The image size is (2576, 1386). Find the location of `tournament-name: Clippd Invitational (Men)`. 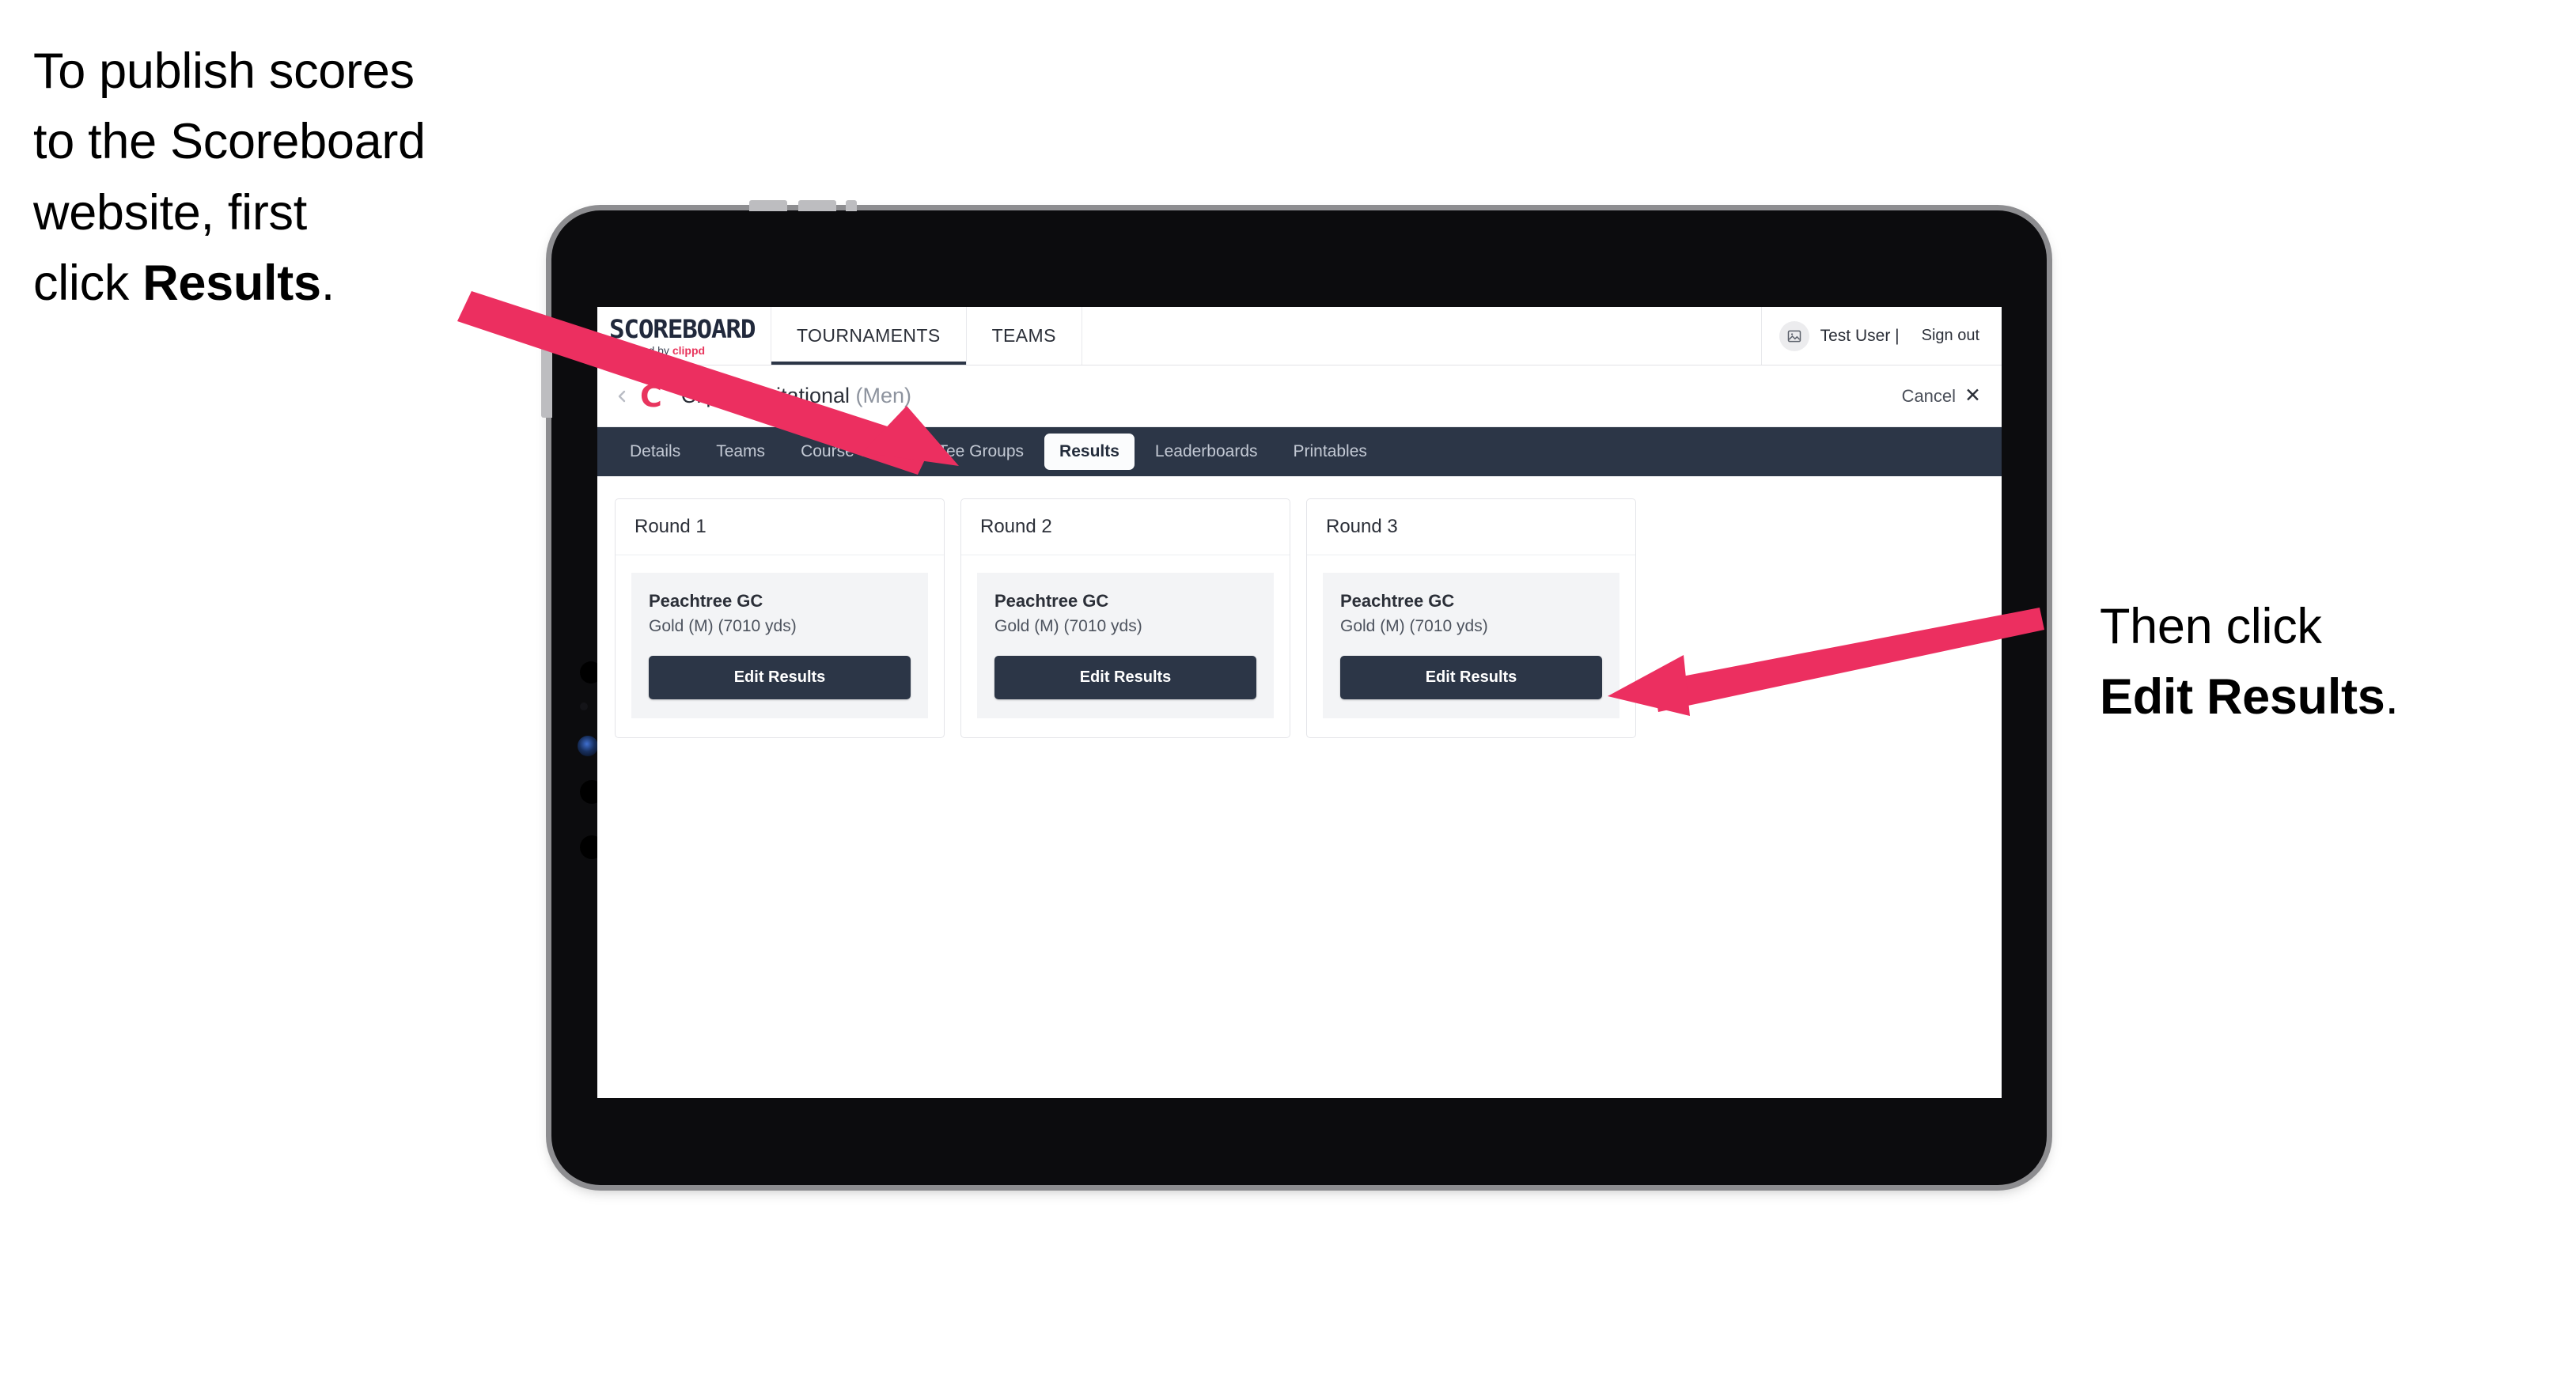

tournament-name: Clippd Invitational (Men) is located at coordinates (796, 396).